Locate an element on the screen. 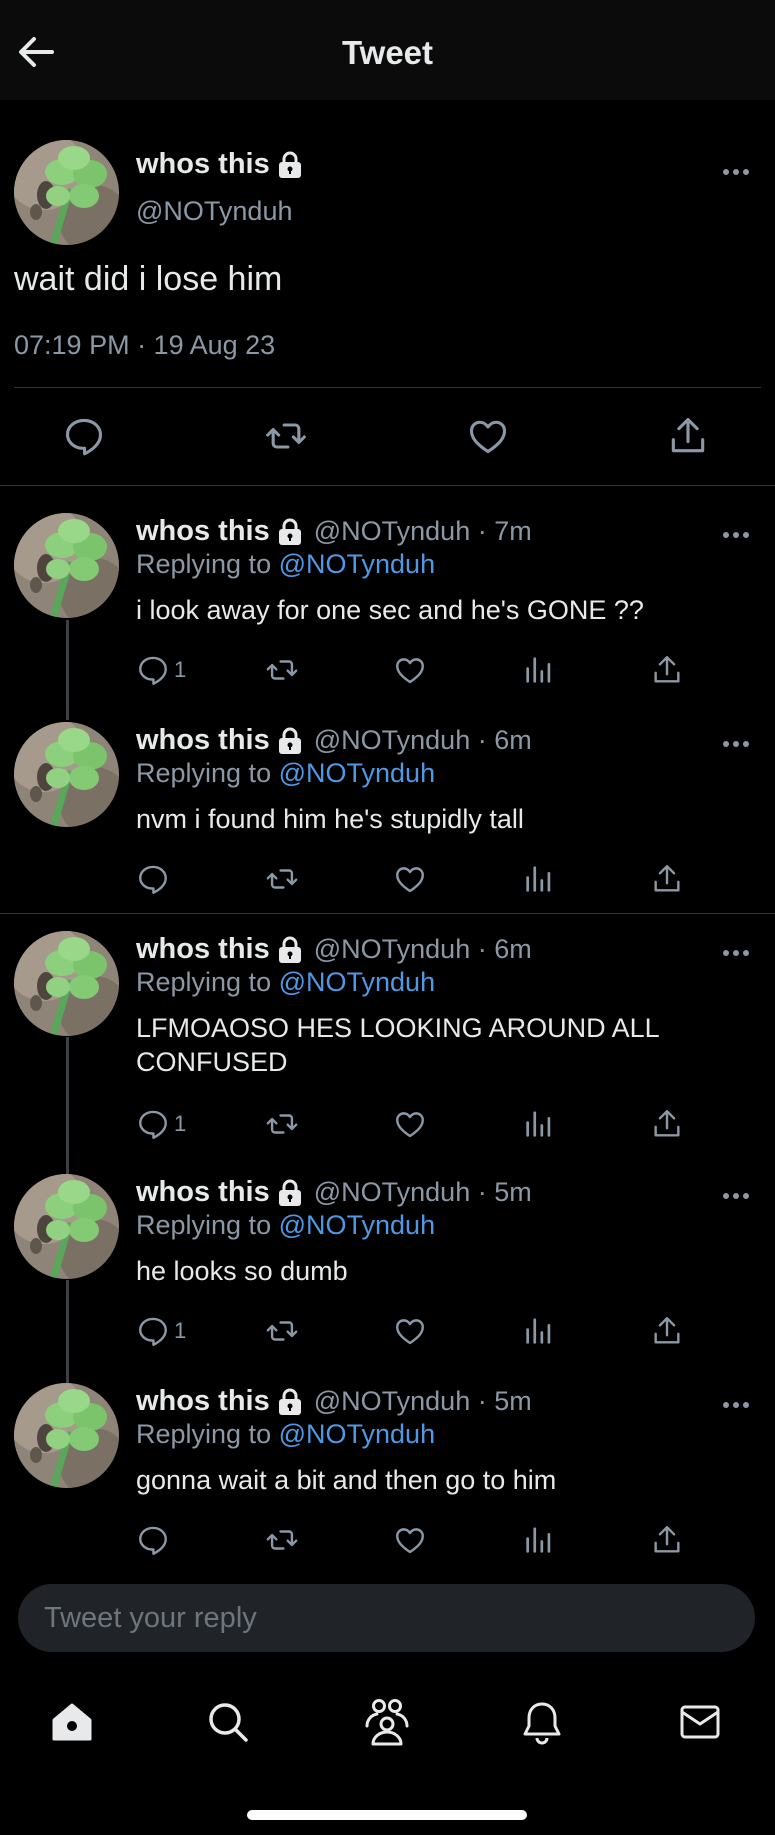 The height and width of the screenshot is (1835, 775). author-handle: @NOTynduh is located at coordinates (214, 211).